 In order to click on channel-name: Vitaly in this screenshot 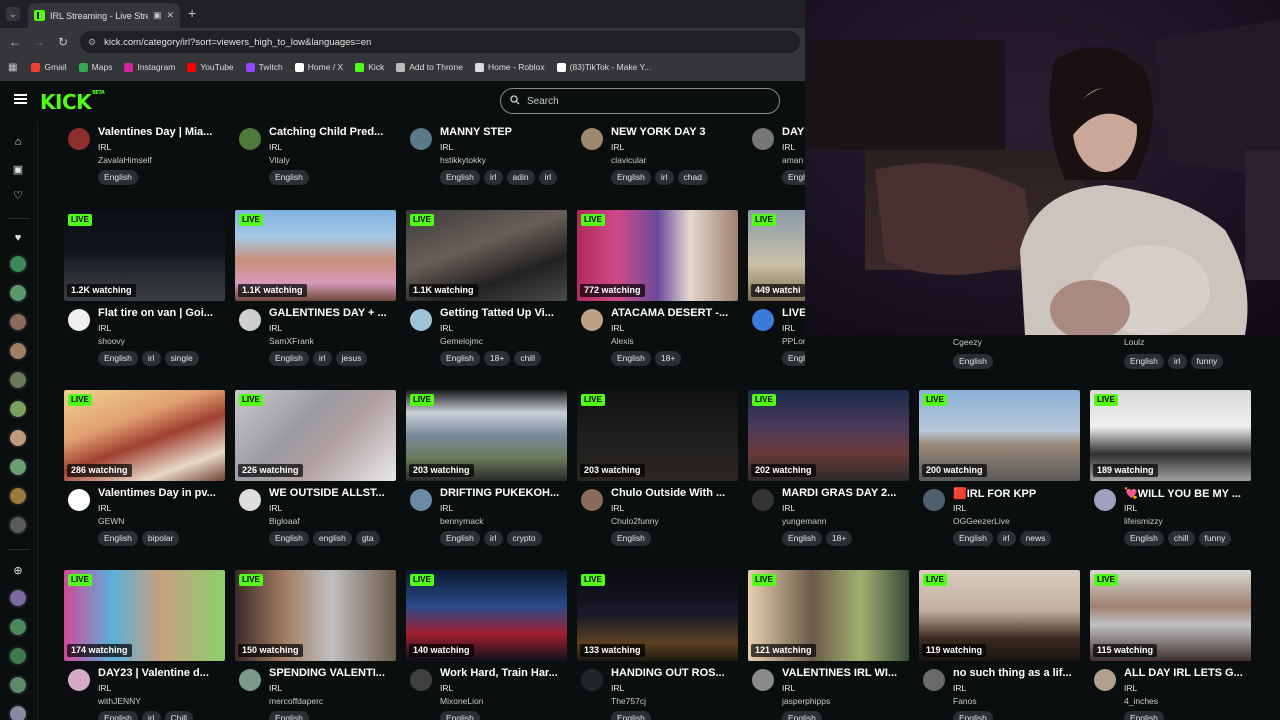, I will do `click(279, 160)`.